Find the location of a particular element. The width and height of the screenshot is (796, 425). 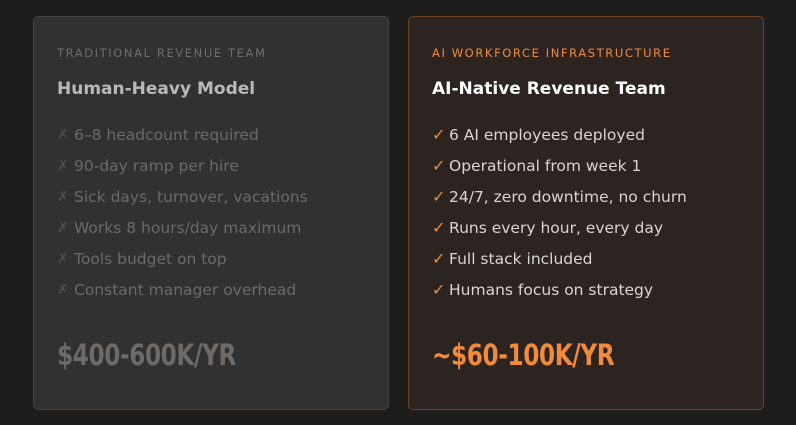

list-item: ✗ 90-day ramp per hire is located at coordinates (211, 170).